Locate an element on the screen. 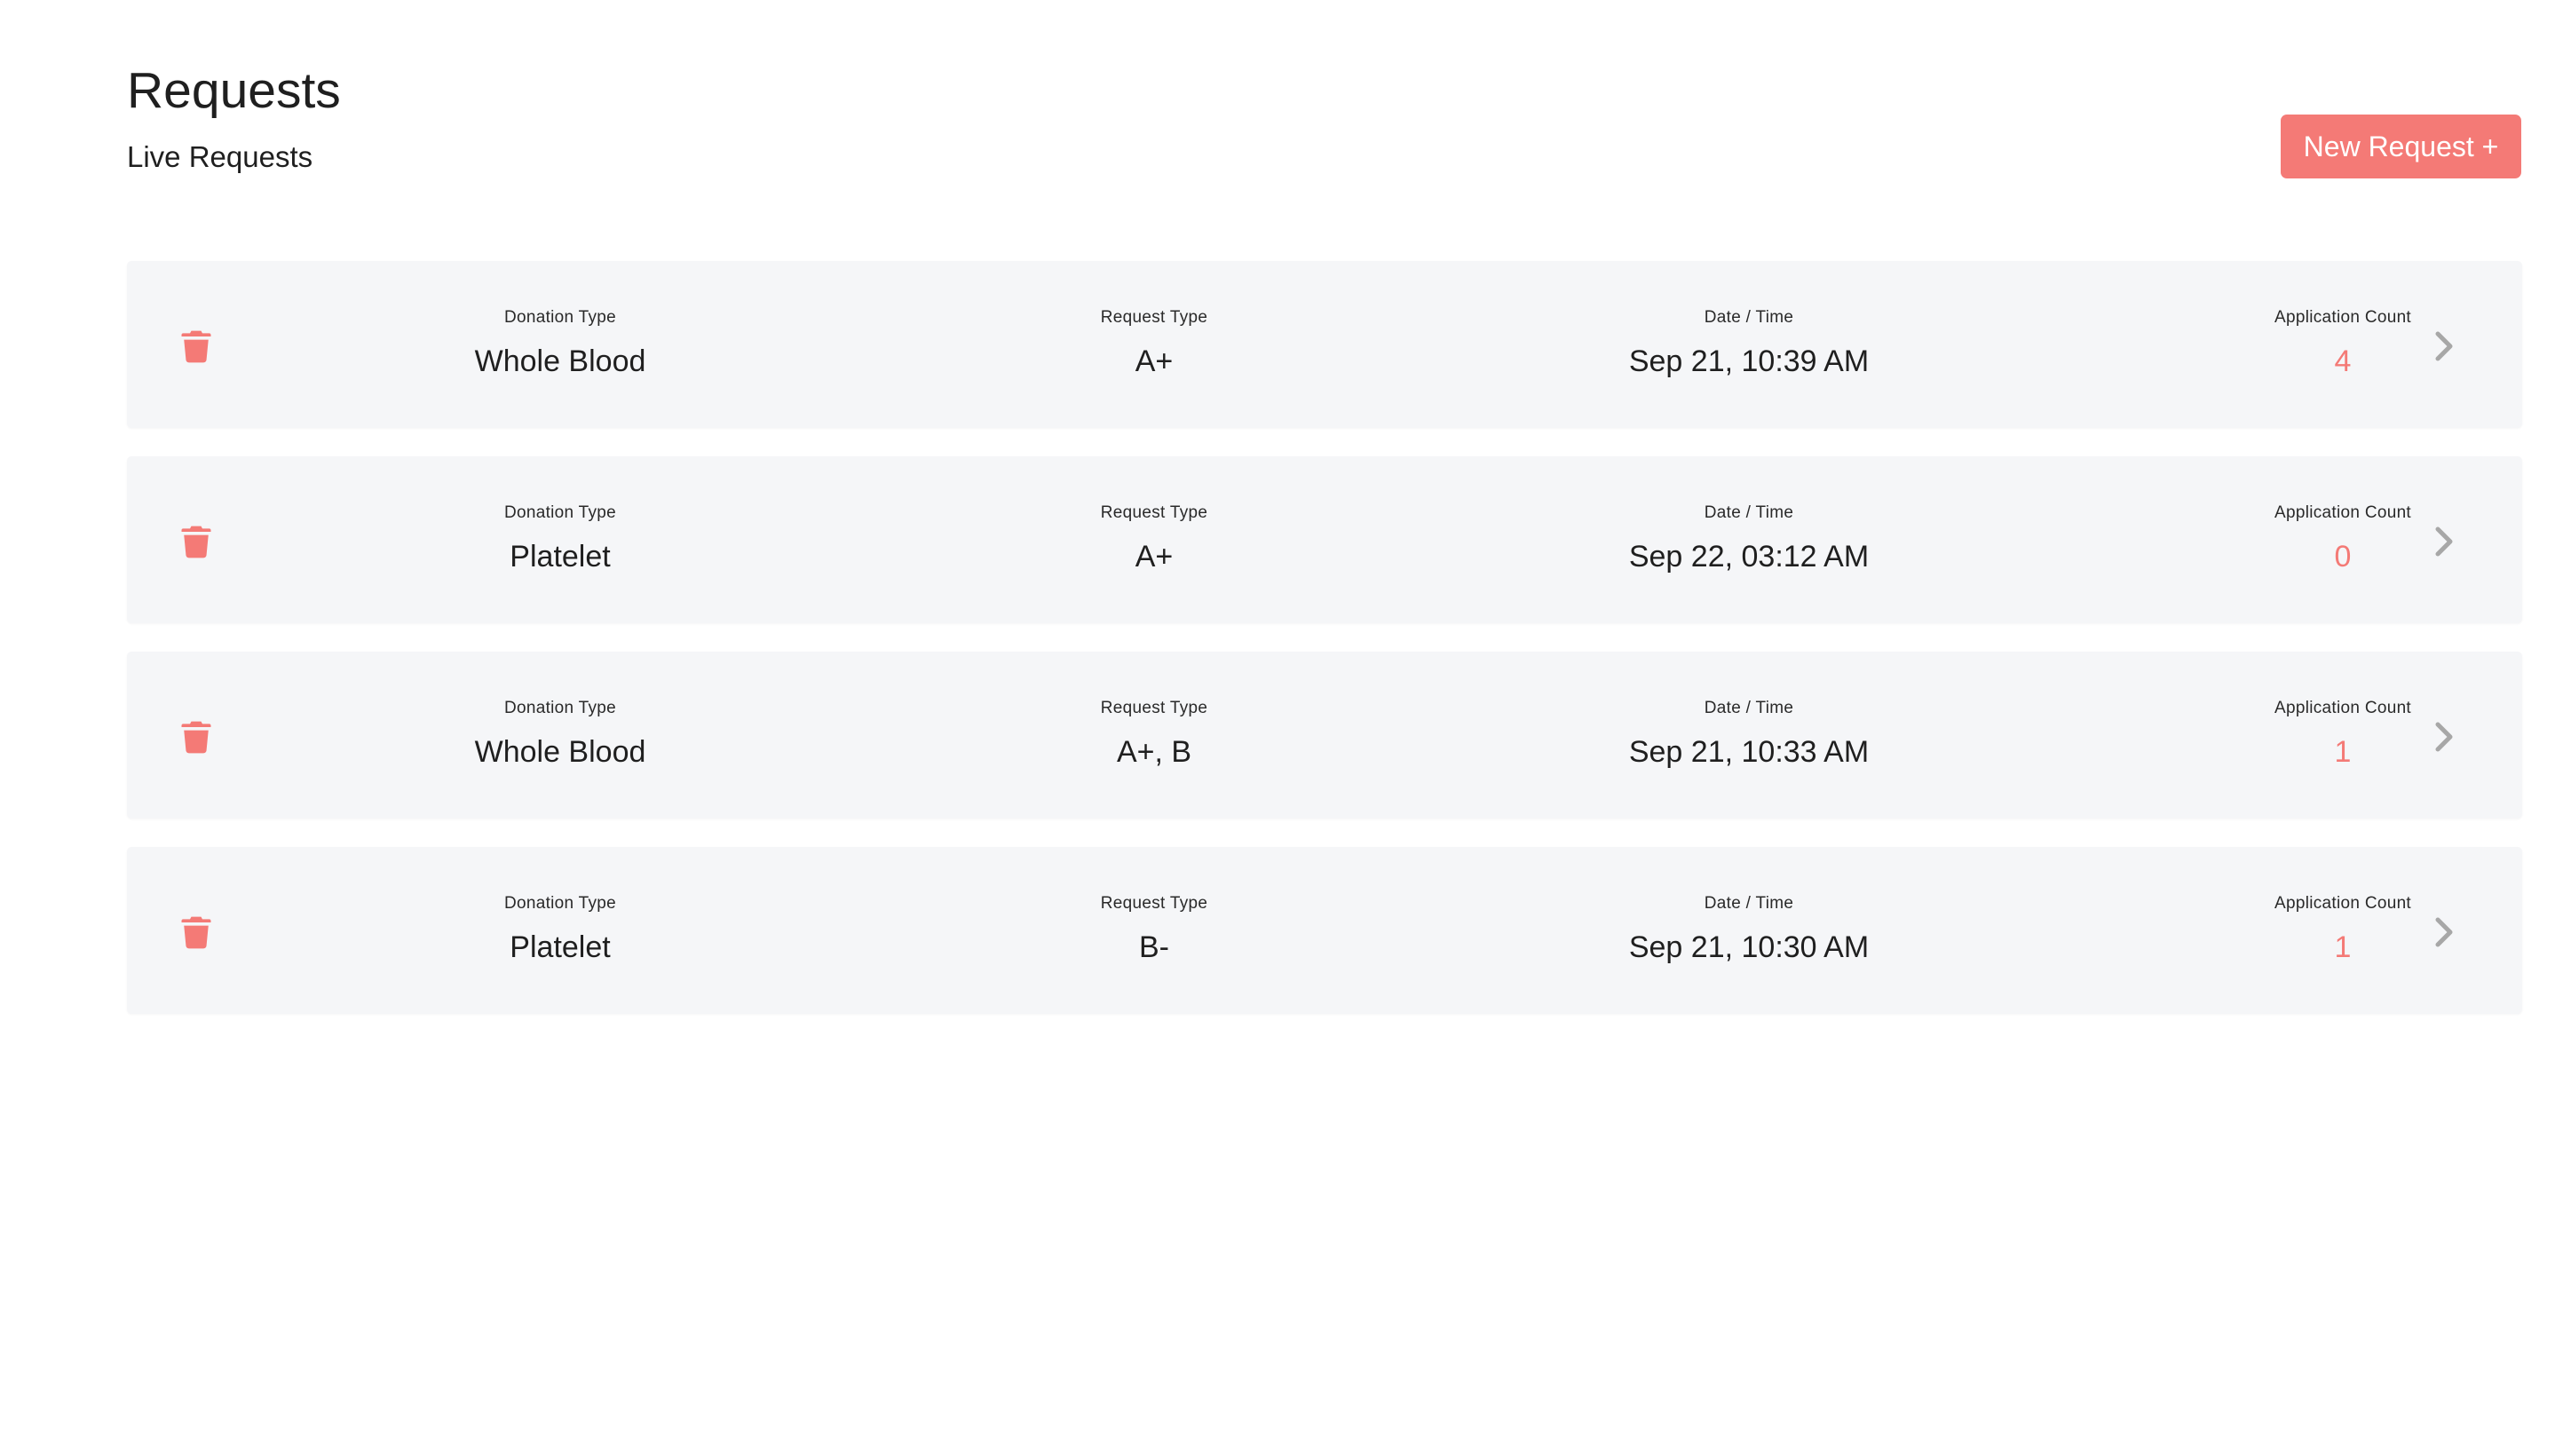 Image resolution: width=2555 pixels, height=1456 pixels. new-request-button: New Request + is located at coordinates (2401, 146).